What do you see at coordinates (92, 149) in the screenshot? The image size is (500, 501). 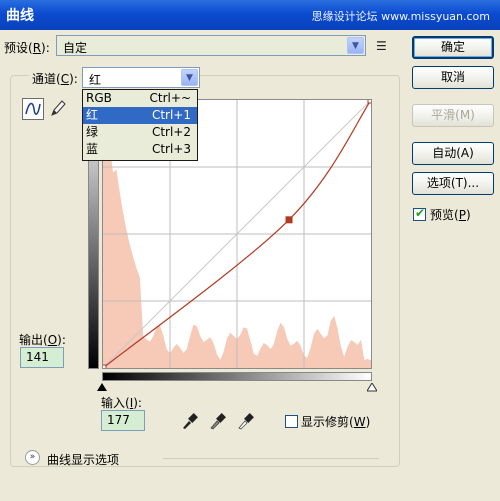 I see `channel-option-label: 蓝` at bounding box center [92, 149].